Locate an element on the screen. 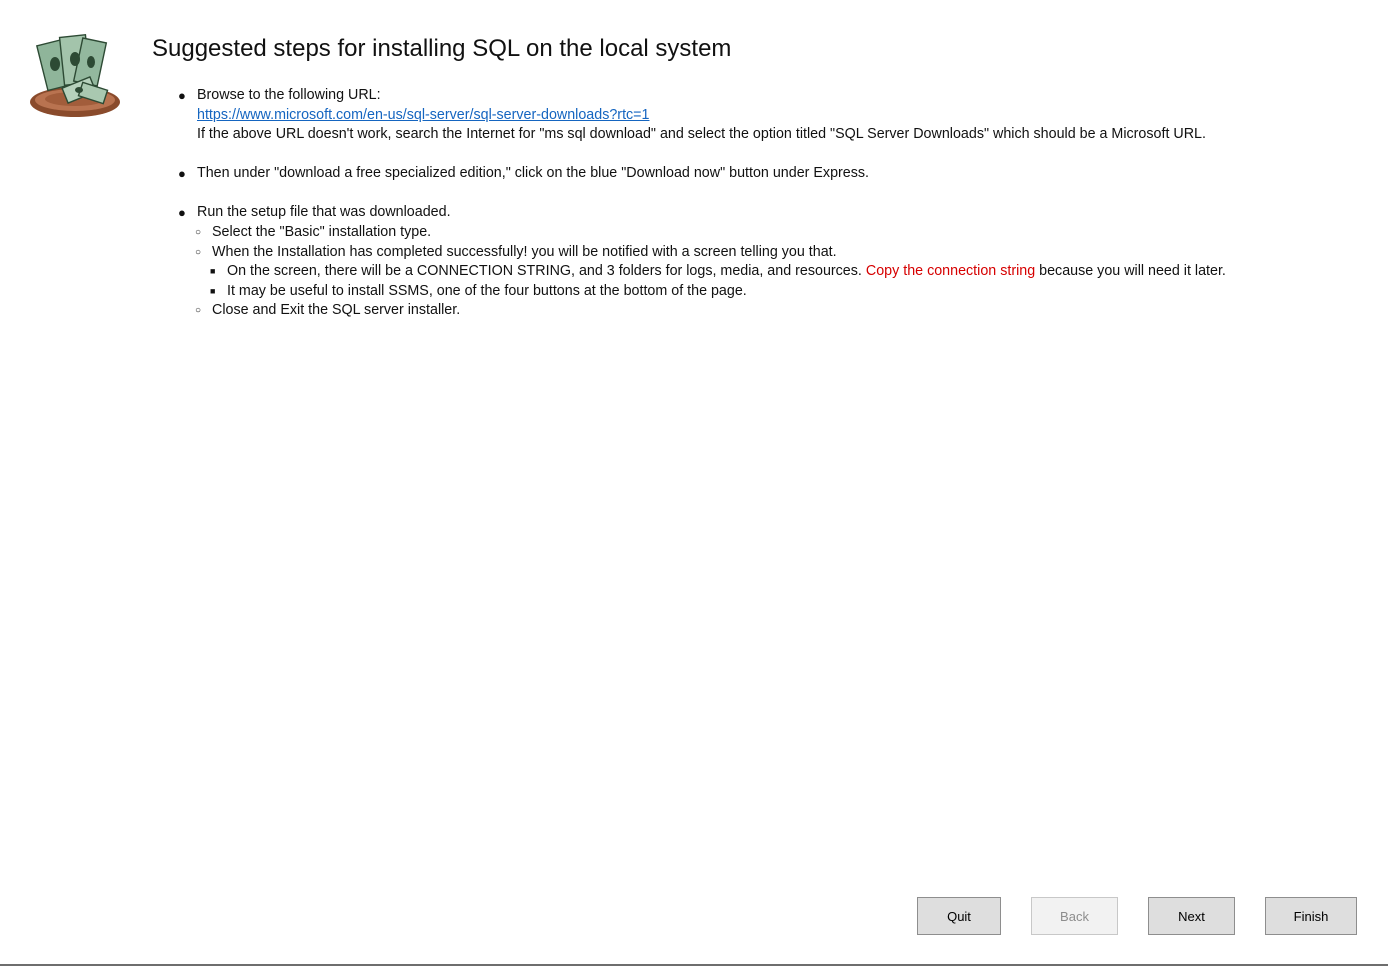 The image size is (1388, 966). next-button: Next is located at coordinates (1191, 916).